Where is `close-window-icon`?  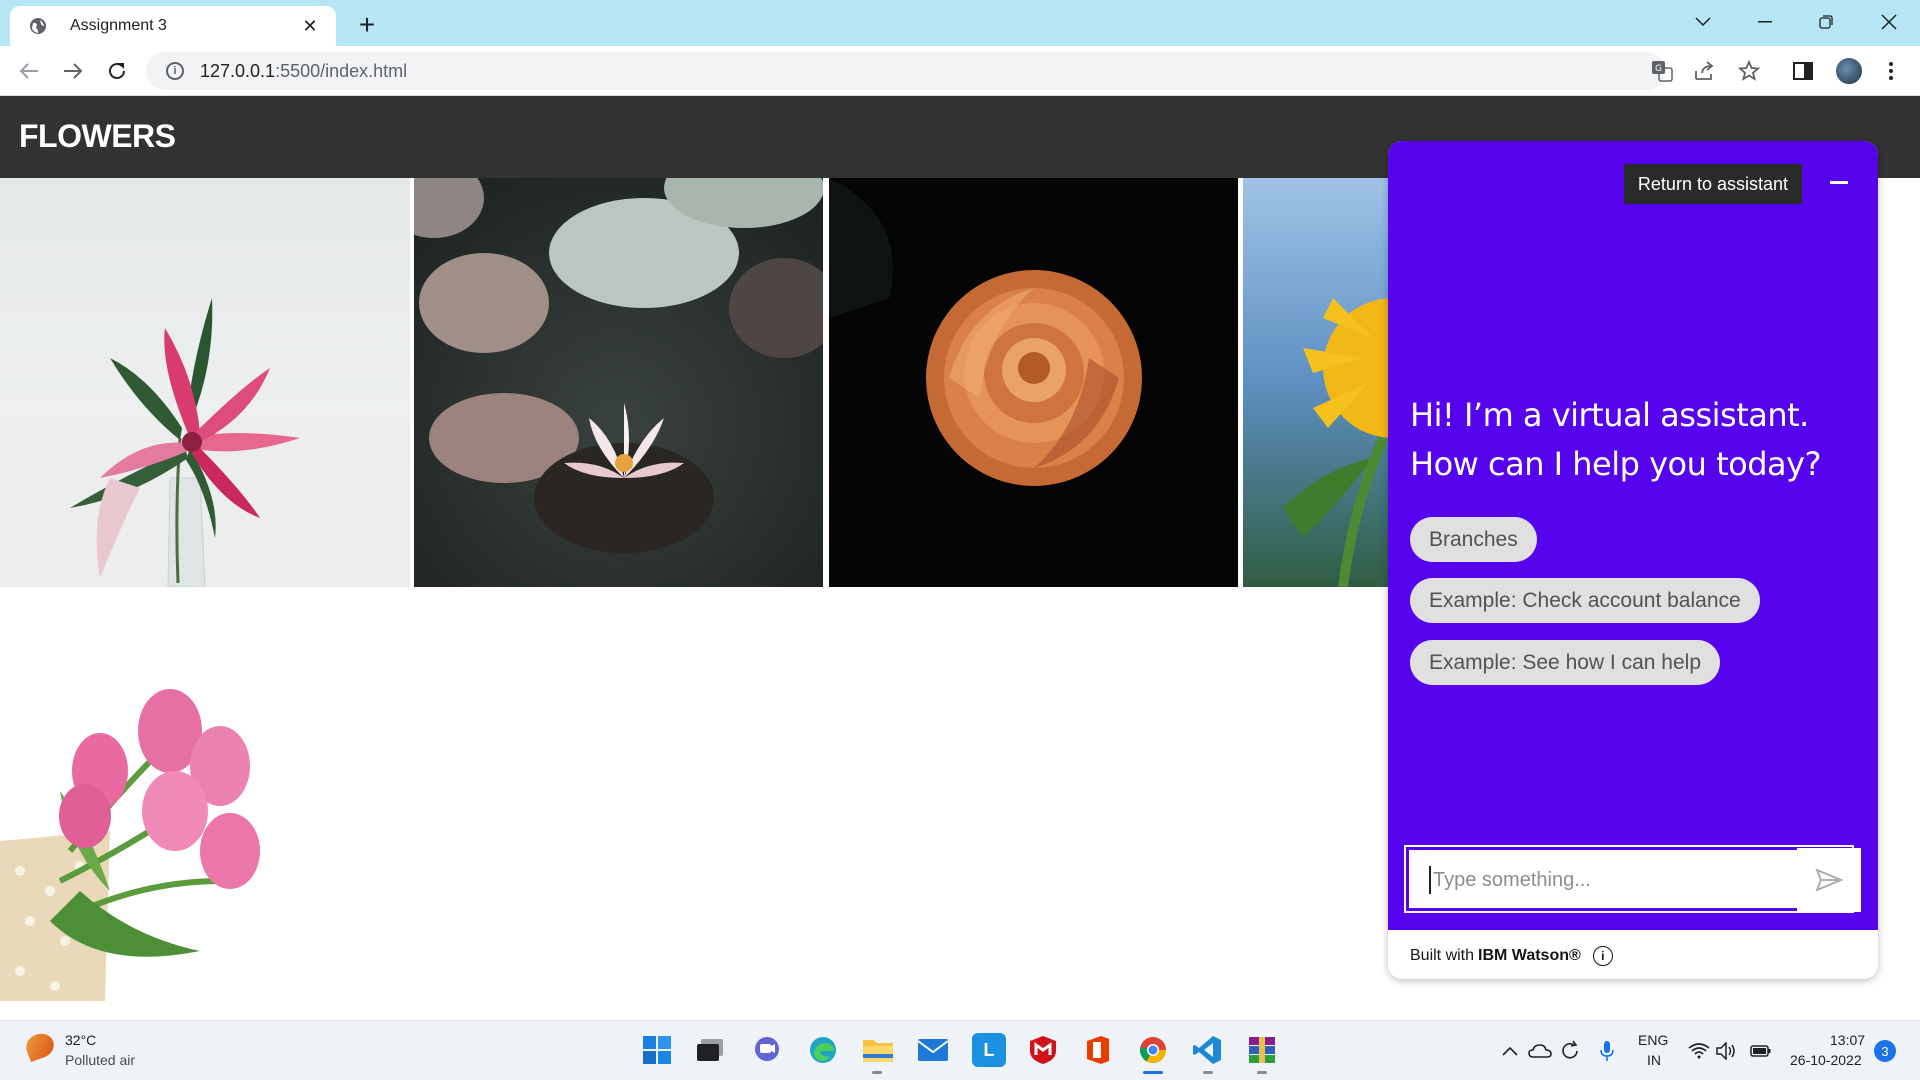
close-window-icon is located at coordinates (1889, 22).